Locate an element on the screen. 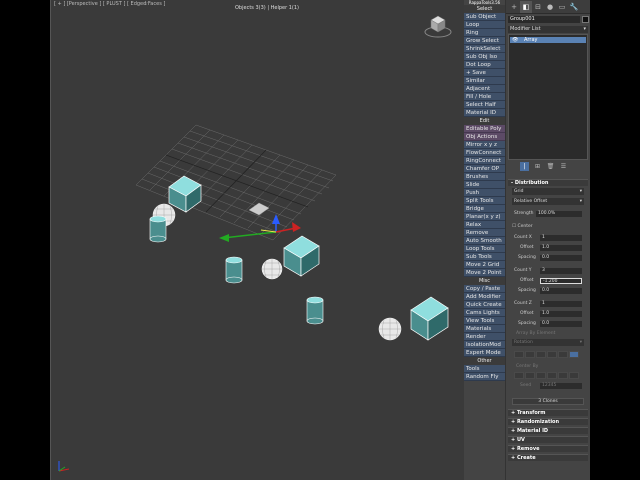 This screenshot has height=480, width=640. quad-button-relax: Relax is located at coordinates (484, 225).